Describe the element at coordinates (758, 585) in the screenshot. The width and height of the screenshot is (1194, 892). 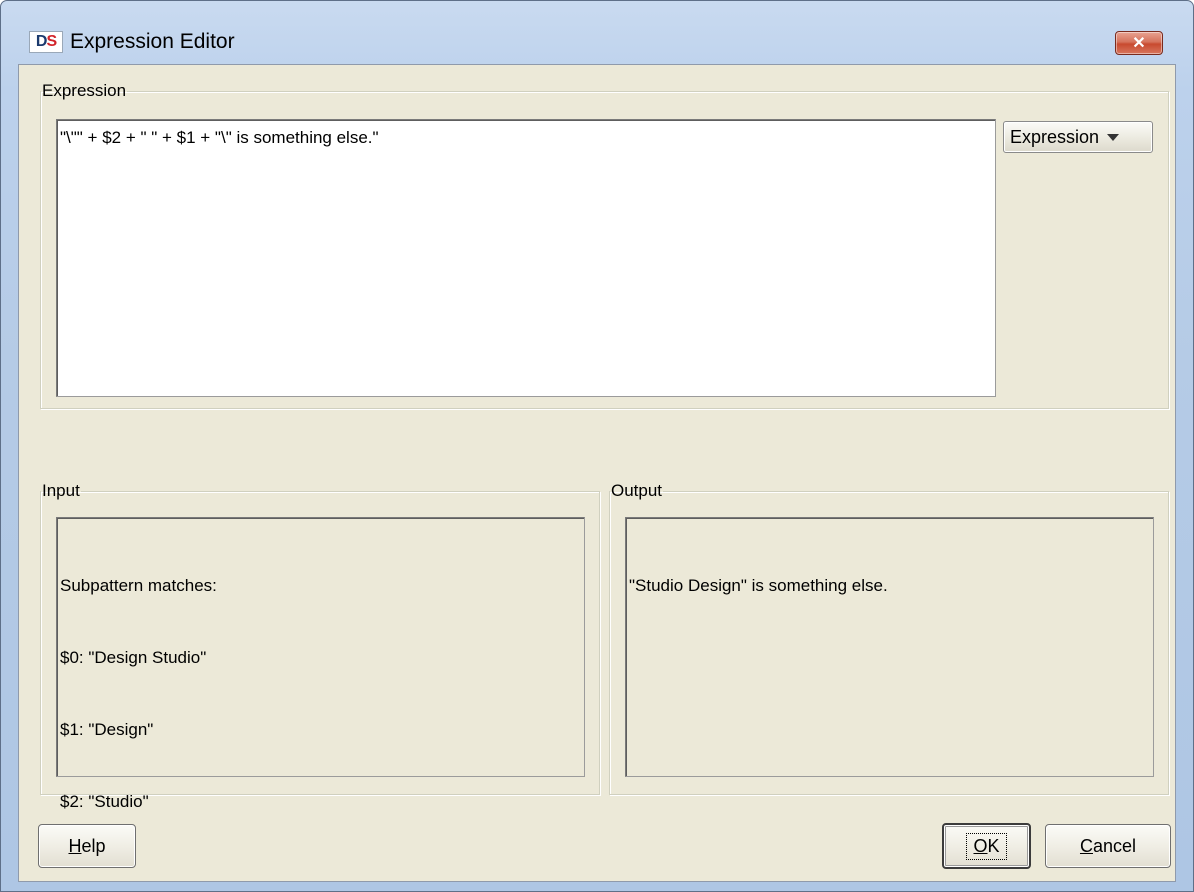
I see `output-line: "Studio Design" is something else.` at that location.